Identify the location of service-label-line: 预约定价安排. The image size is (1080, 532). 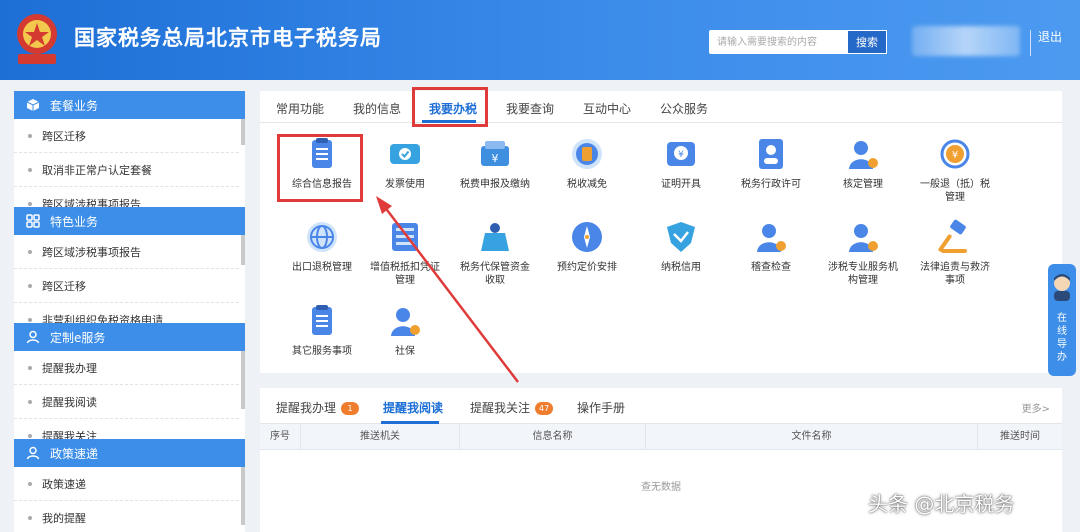
(587, 267).